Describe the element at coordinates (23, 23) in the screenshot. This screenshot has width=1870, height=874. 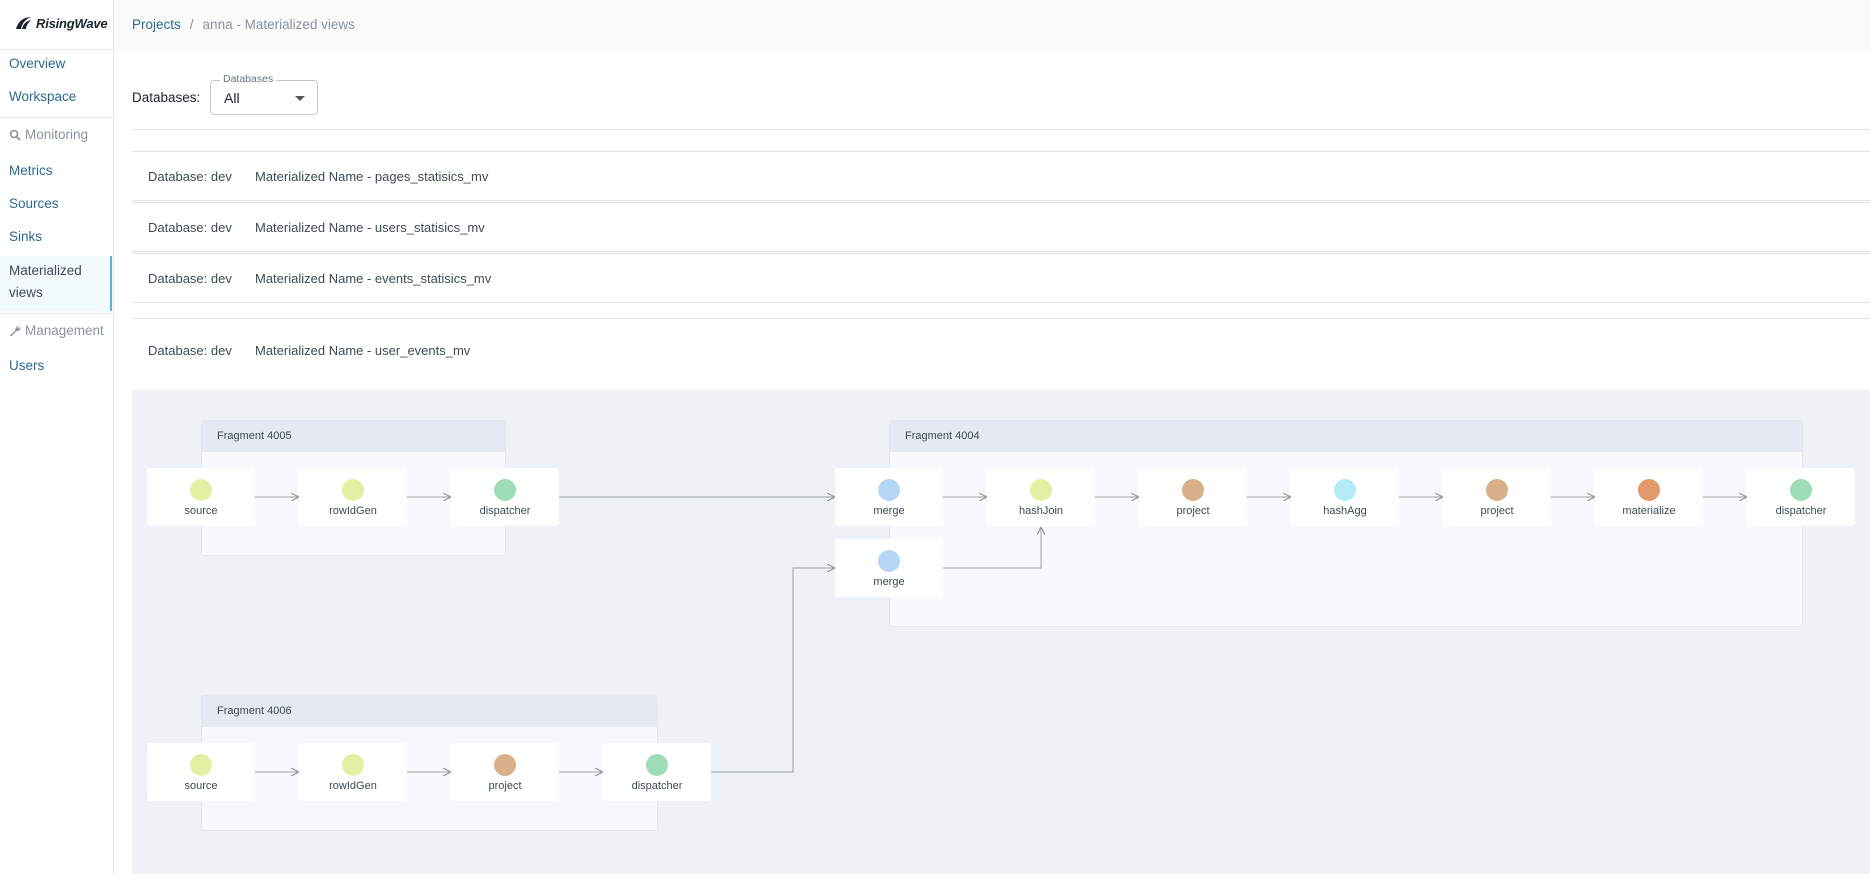
I see `risingwave-logo-icon` at that location.